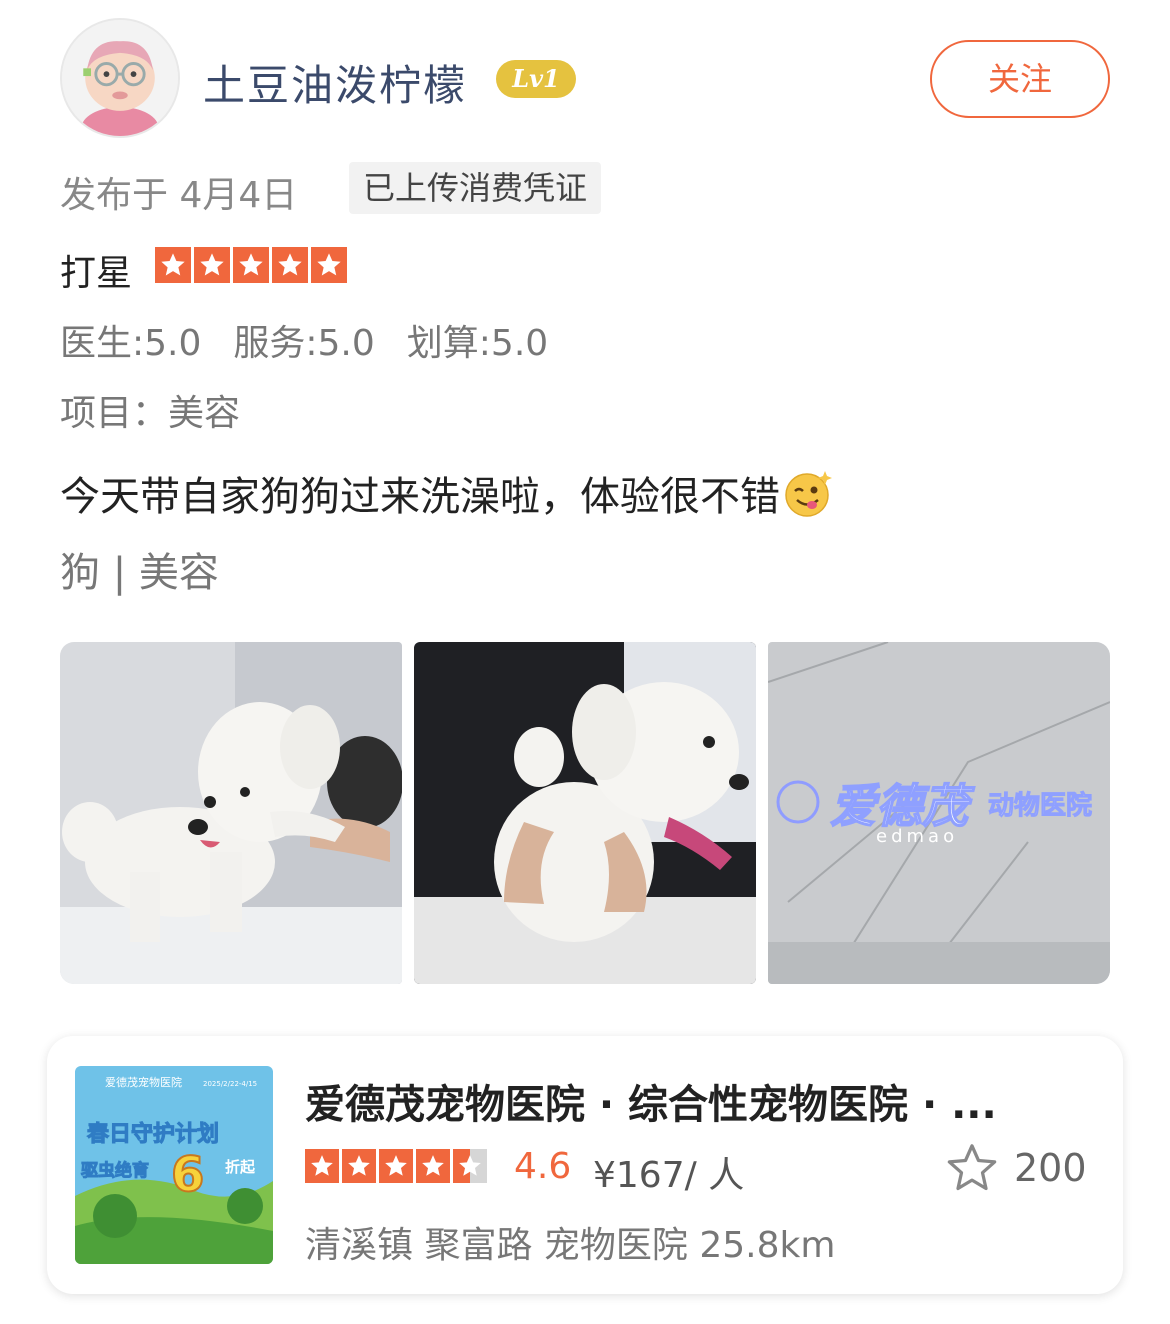  I want to click on thumb-brand: 爱德茂宠物医院, so click(143, 1082).